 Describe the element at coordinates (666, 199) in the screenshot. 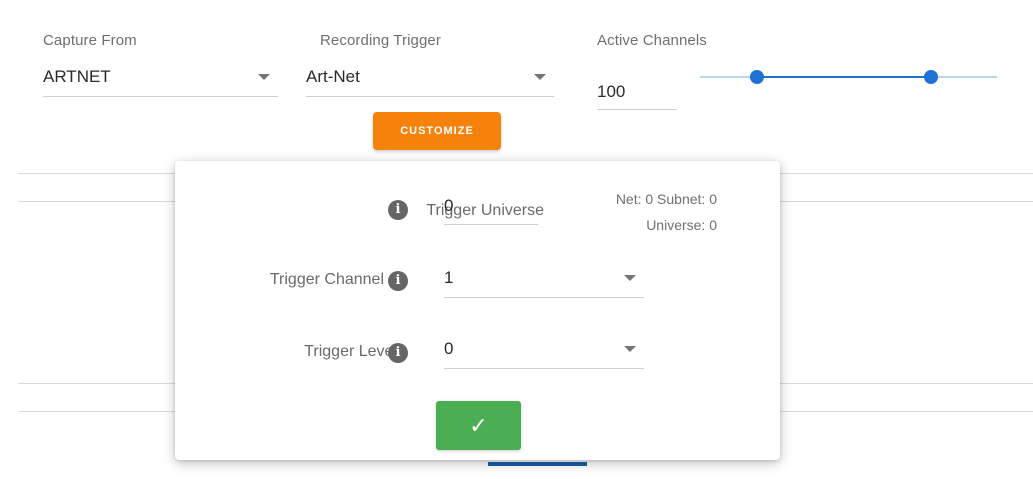

I see `net-subnet-text: Net: 0 Subnet: 0` at that location.